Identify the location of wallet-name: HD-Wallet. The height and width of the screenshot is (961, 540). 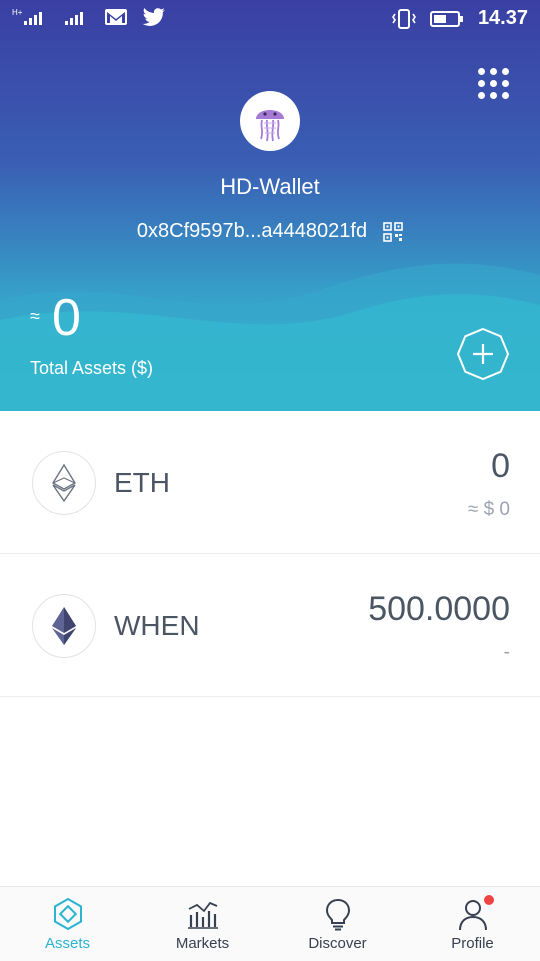
(270, 187).